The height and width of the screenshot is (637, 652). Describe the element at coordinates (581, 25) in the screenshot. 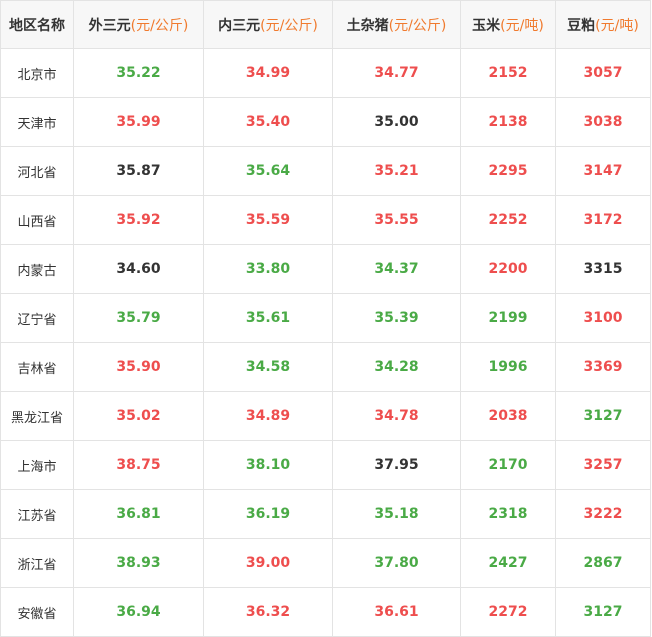

I see `header-name: 豆粕` at that location.